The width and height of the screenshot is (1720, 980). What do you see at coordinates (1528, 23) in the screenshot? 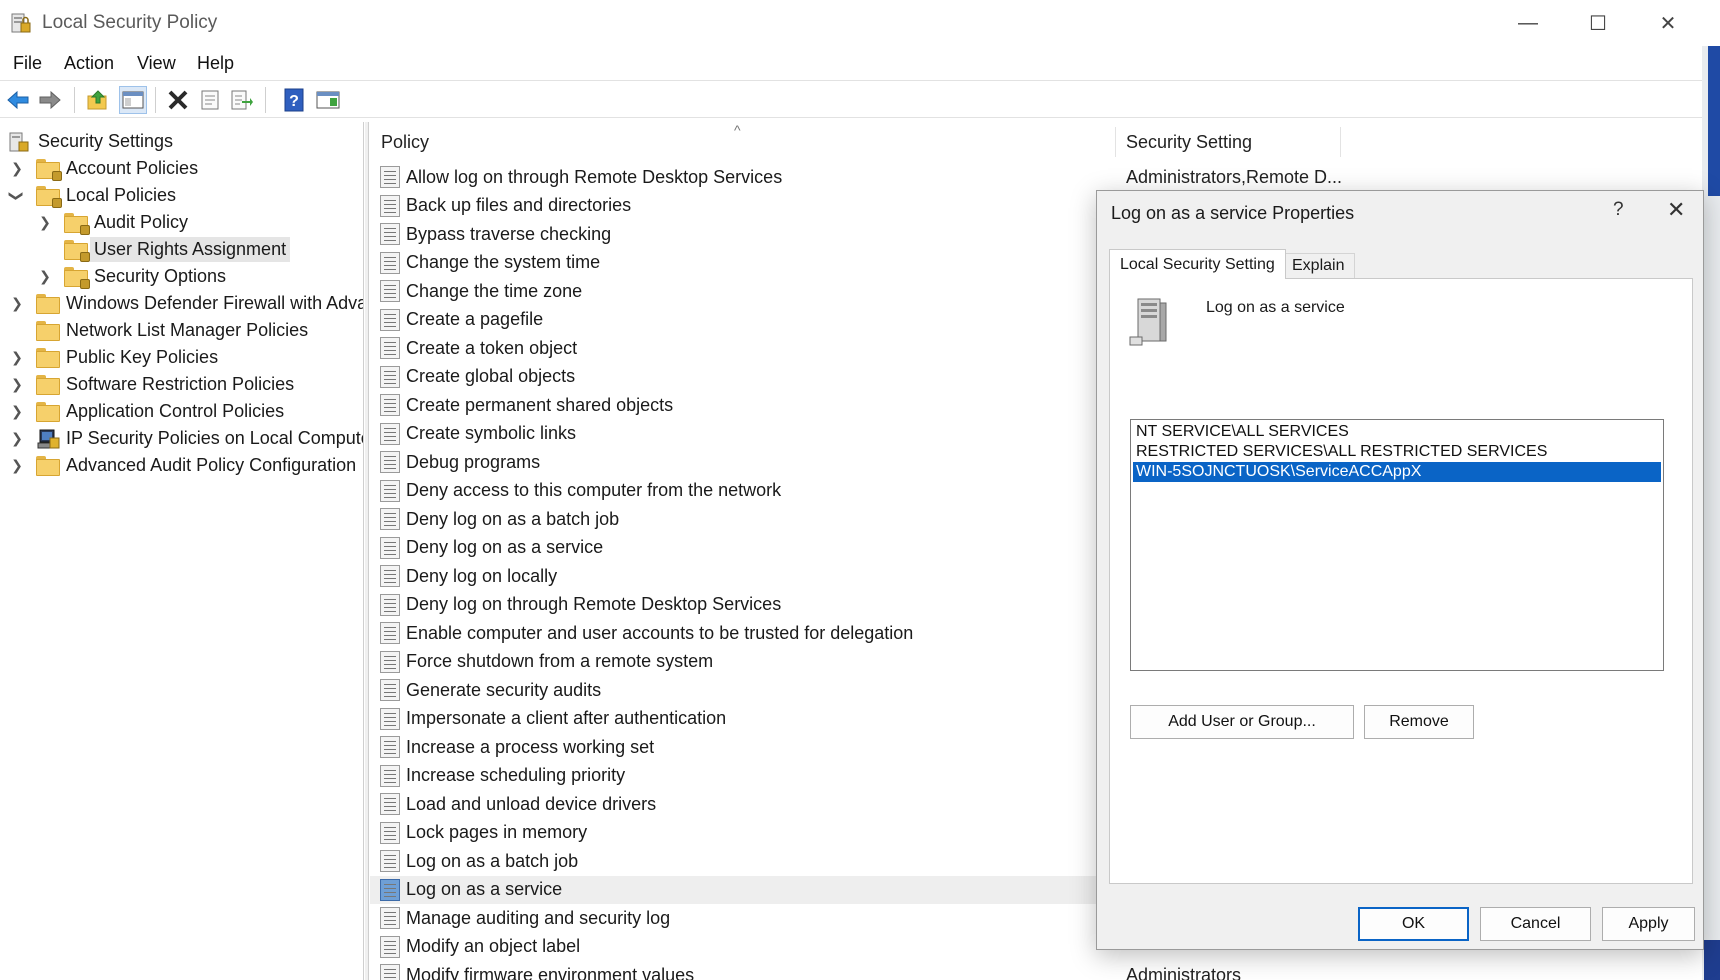
I see `minimize-button: —` at bounding box center [1528, 23].